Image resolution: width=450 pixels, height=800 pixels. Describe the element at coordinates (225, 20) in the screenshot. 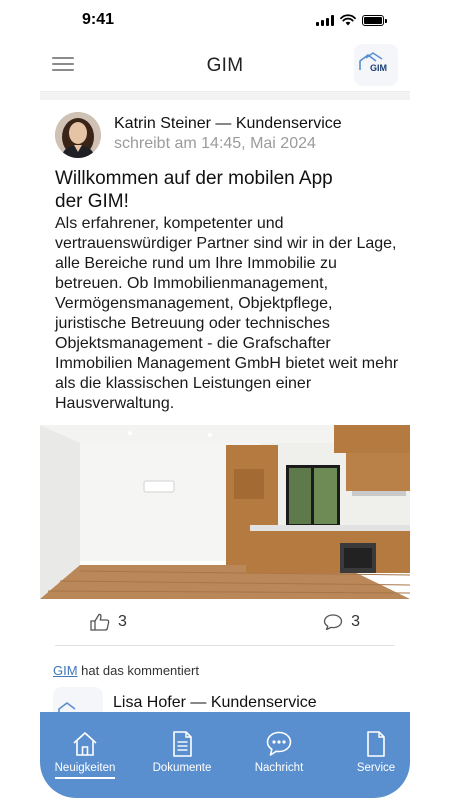

I see `status-bar: 9:41` at that location.